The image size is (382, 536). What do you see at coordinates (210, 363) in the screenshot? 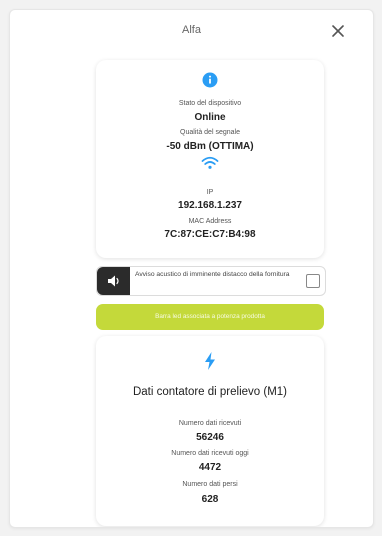
I see `lightning-bolt-icon` at bounding box center [210, 363].